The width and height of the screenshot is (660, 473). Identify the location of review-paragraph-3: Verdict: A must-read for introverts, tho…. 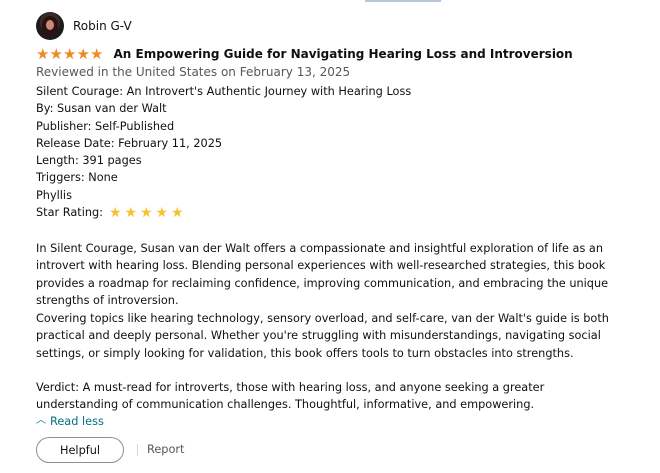
(290, 396).